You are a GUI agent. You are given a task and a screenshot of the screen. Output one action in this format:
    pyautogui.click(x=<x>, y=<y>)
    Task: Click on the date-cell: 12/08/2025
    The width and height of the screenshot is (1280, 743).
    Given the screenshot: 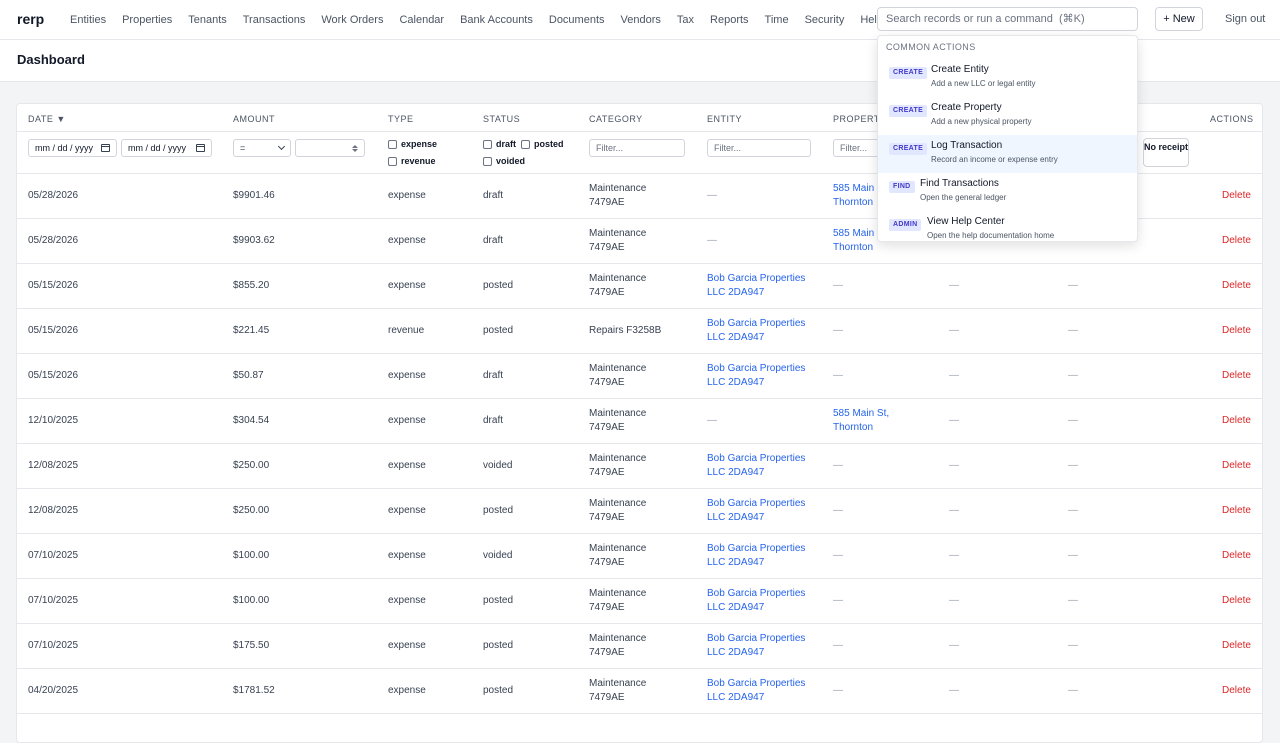 What is the action you would take?
    pyautogui.click(x=53, y=510)
    